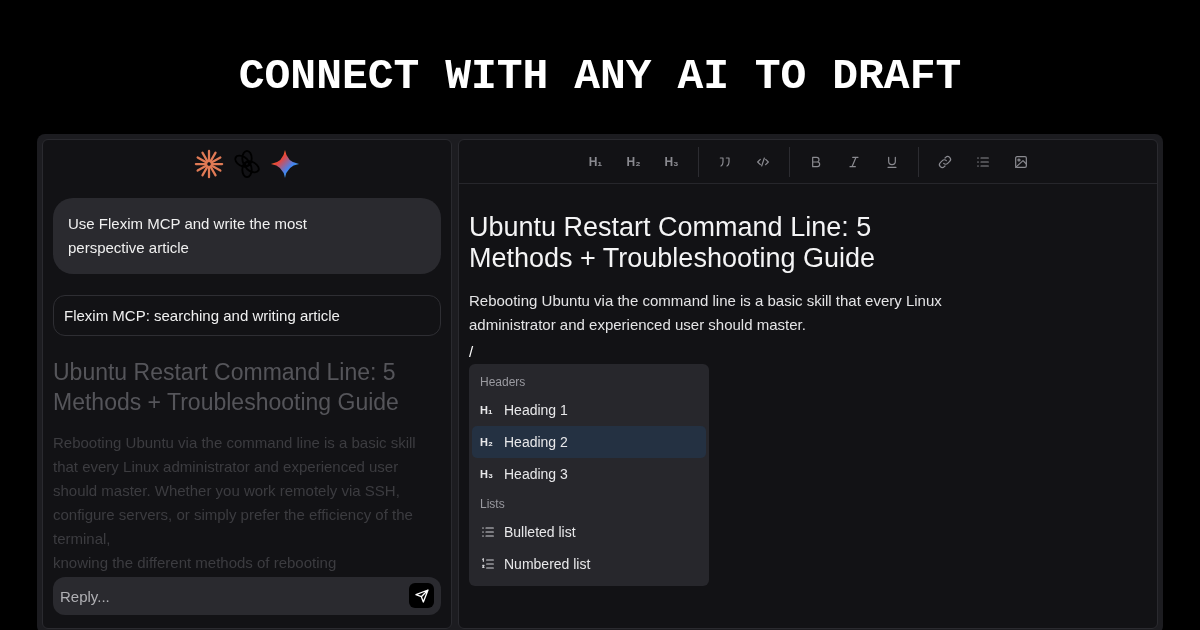 Image resolution: width=1200 pixels, height=630 pixels. Describe the element at coordinates (488, 442) in the screenshot. I see `heading-icon: H₂` at that location.